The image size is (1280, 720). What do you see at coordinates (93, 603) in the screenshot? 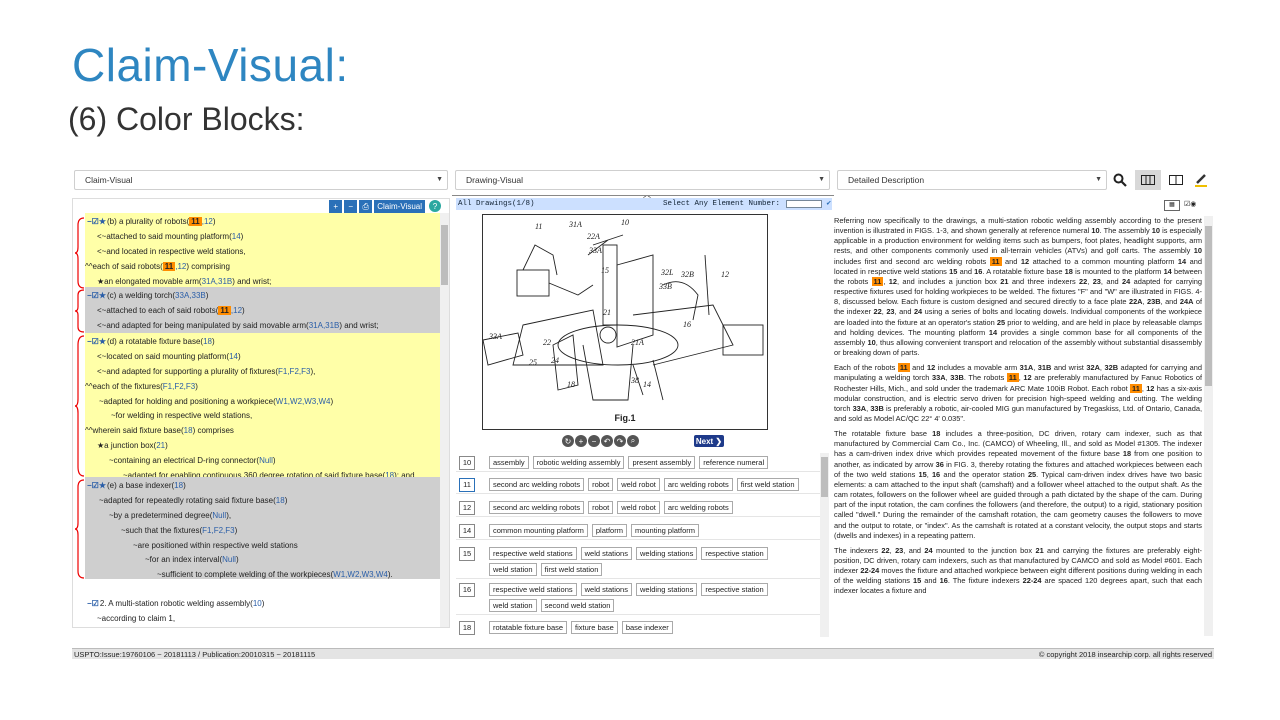
I see `collapse-icon: −☑` at bounding box center [93, 603].